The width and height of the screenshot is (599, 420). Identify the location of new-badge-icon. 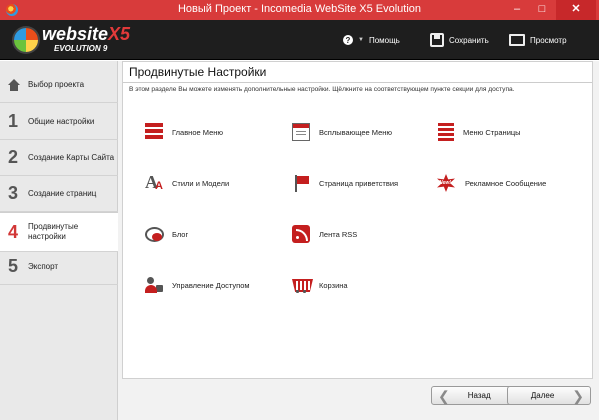
(446, 183).